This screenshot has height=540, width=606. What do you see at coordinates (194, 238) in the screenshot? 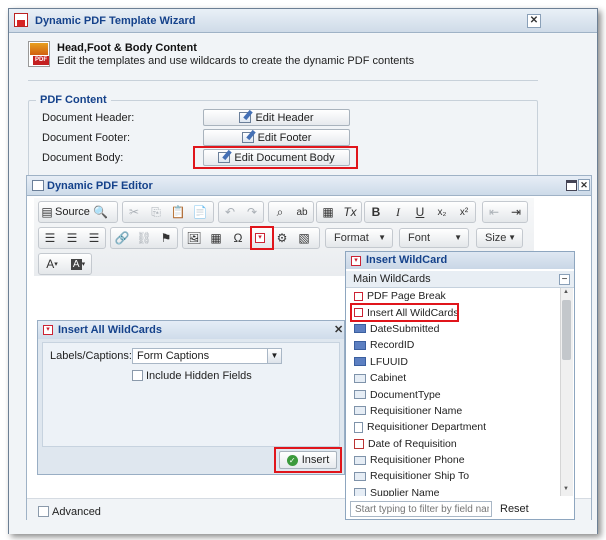
I see `image-icon: 🖼` at bounding box center [194, 238].